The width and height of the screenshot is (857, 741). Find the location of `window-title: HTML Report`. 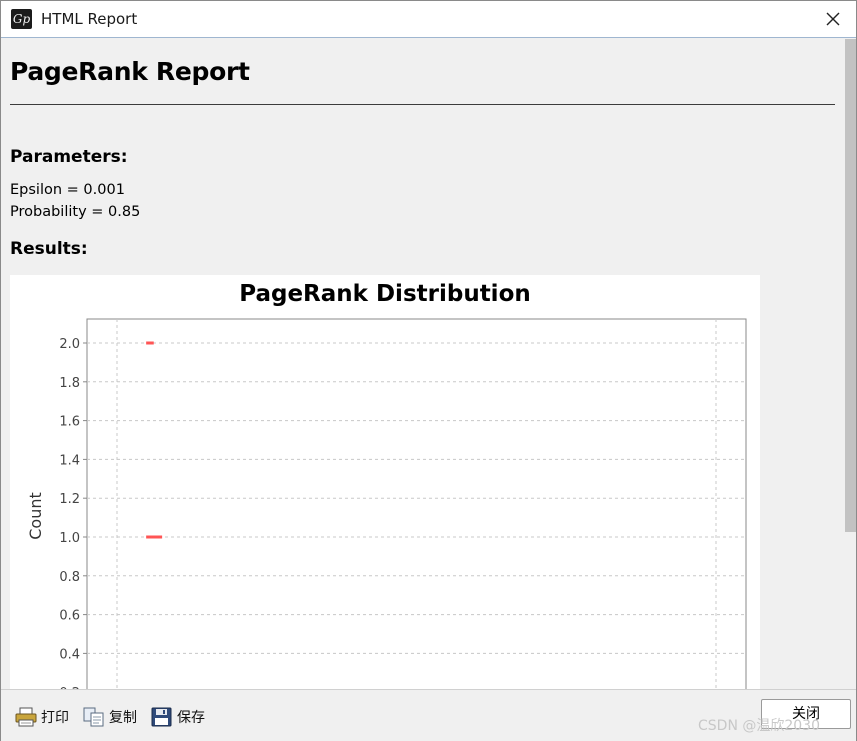

window-title: HTML Report is located at coordinates (89, 19).